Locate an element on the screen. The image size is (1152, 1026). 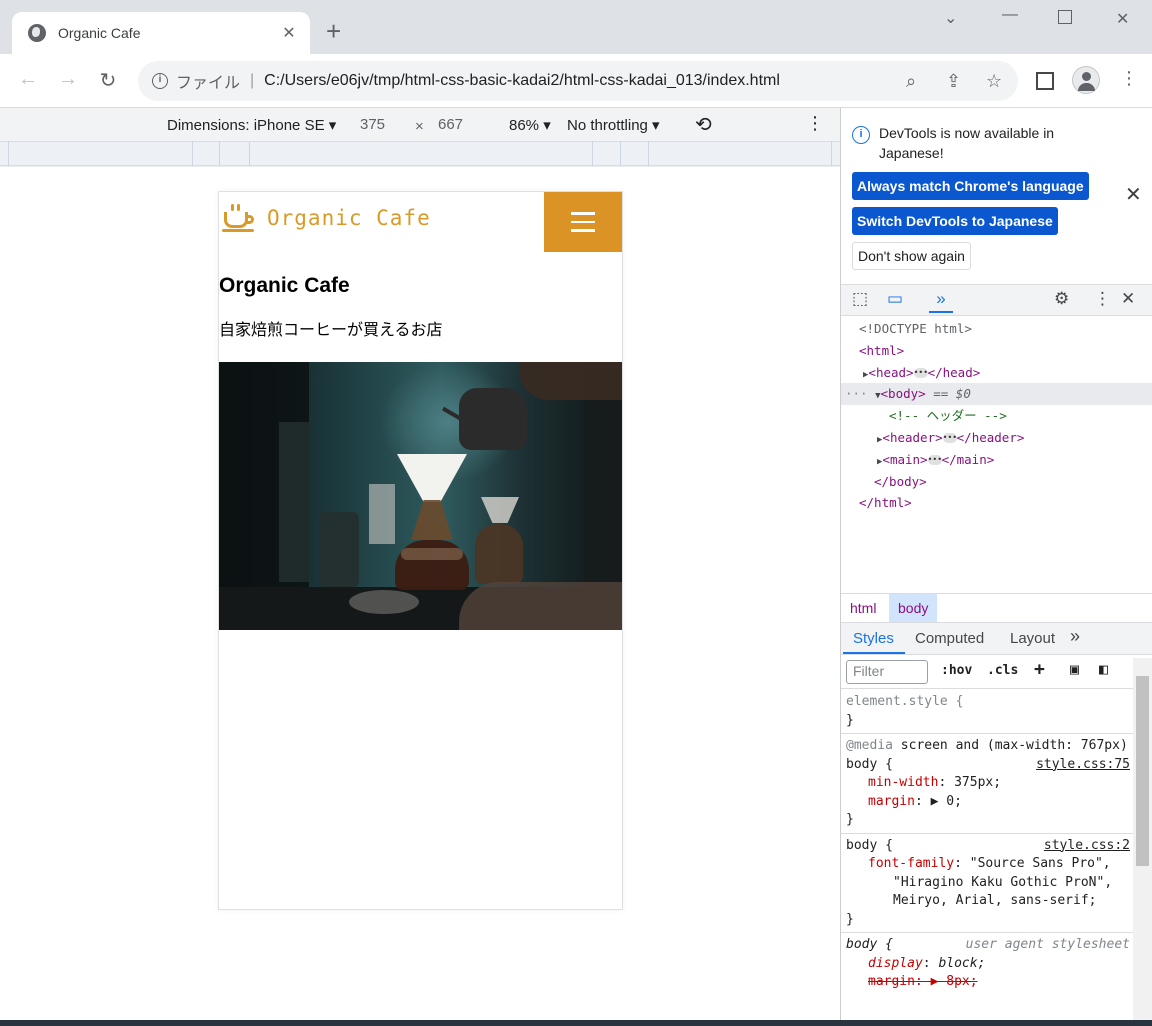
chrome-menu-icon: ⋮ is located at coordinates (1129, 78).